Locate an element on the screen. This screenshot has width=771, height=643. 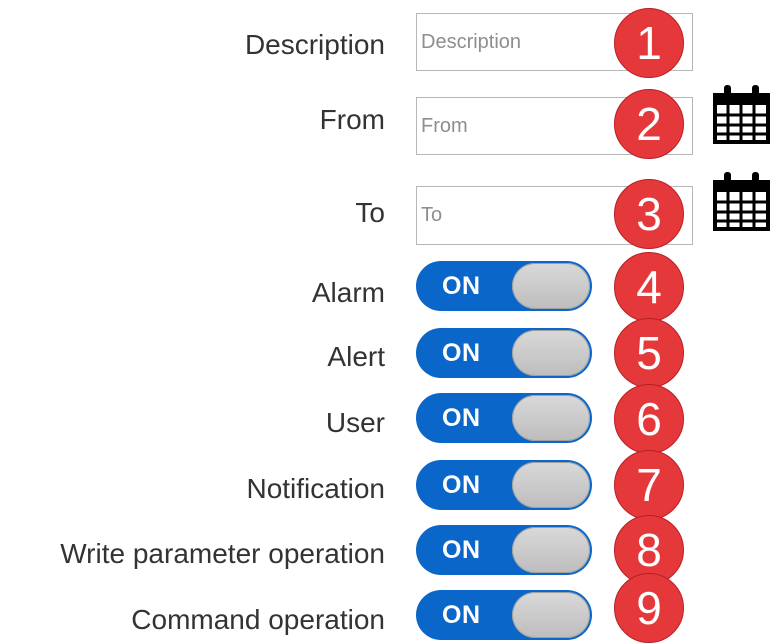
user-label: User is located at coordinates (355, 422).